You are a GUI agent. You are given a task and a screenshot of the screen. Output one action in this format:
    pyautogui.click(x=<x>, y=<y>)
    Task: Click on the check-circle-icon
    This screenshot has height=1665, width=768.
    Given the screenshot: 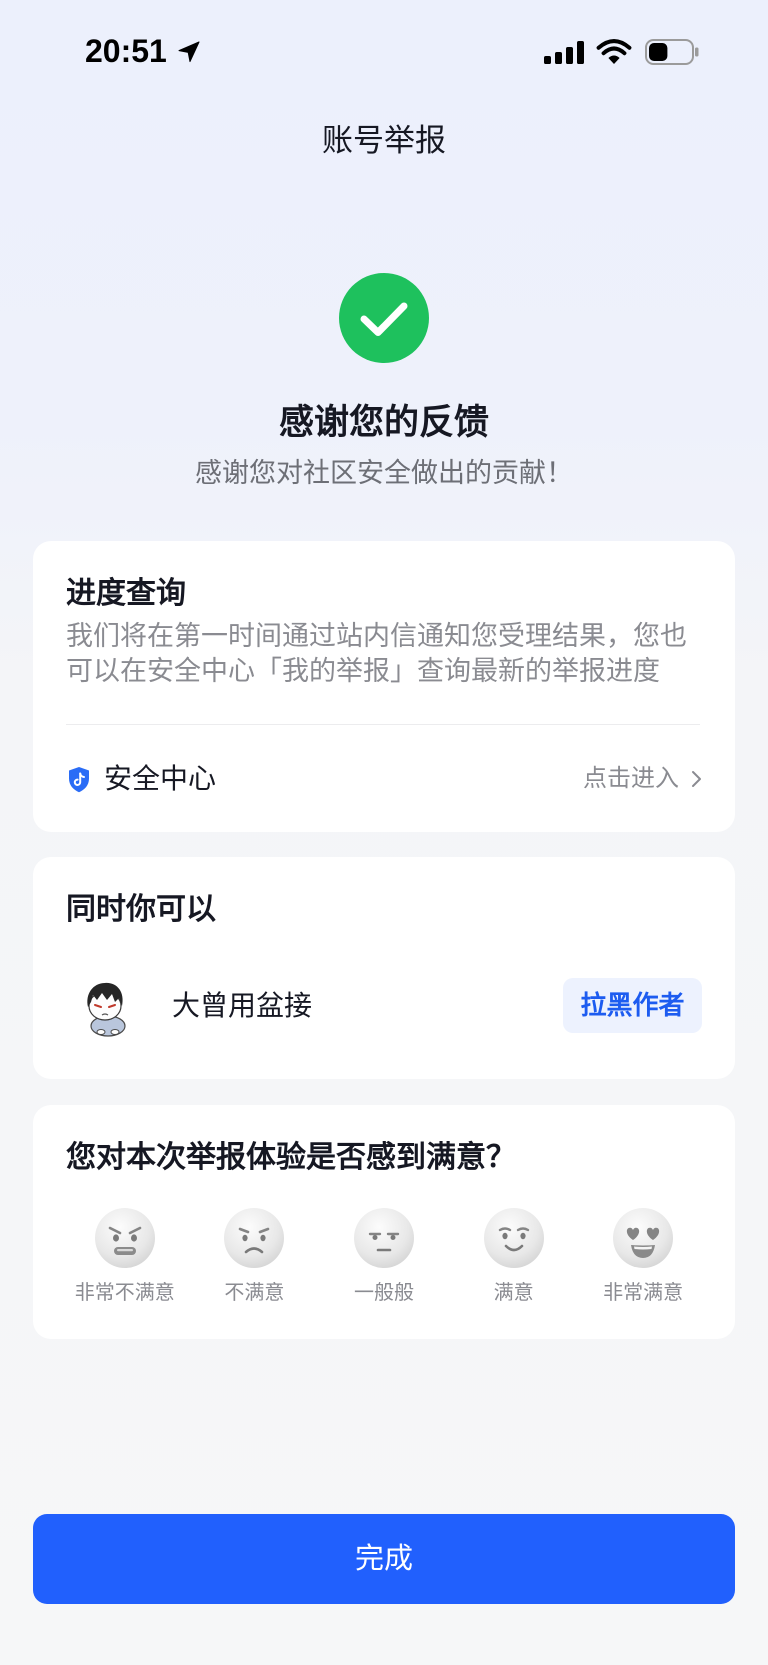 What is the action you would take?
    pyautogui.click(x=384, y=318)
    